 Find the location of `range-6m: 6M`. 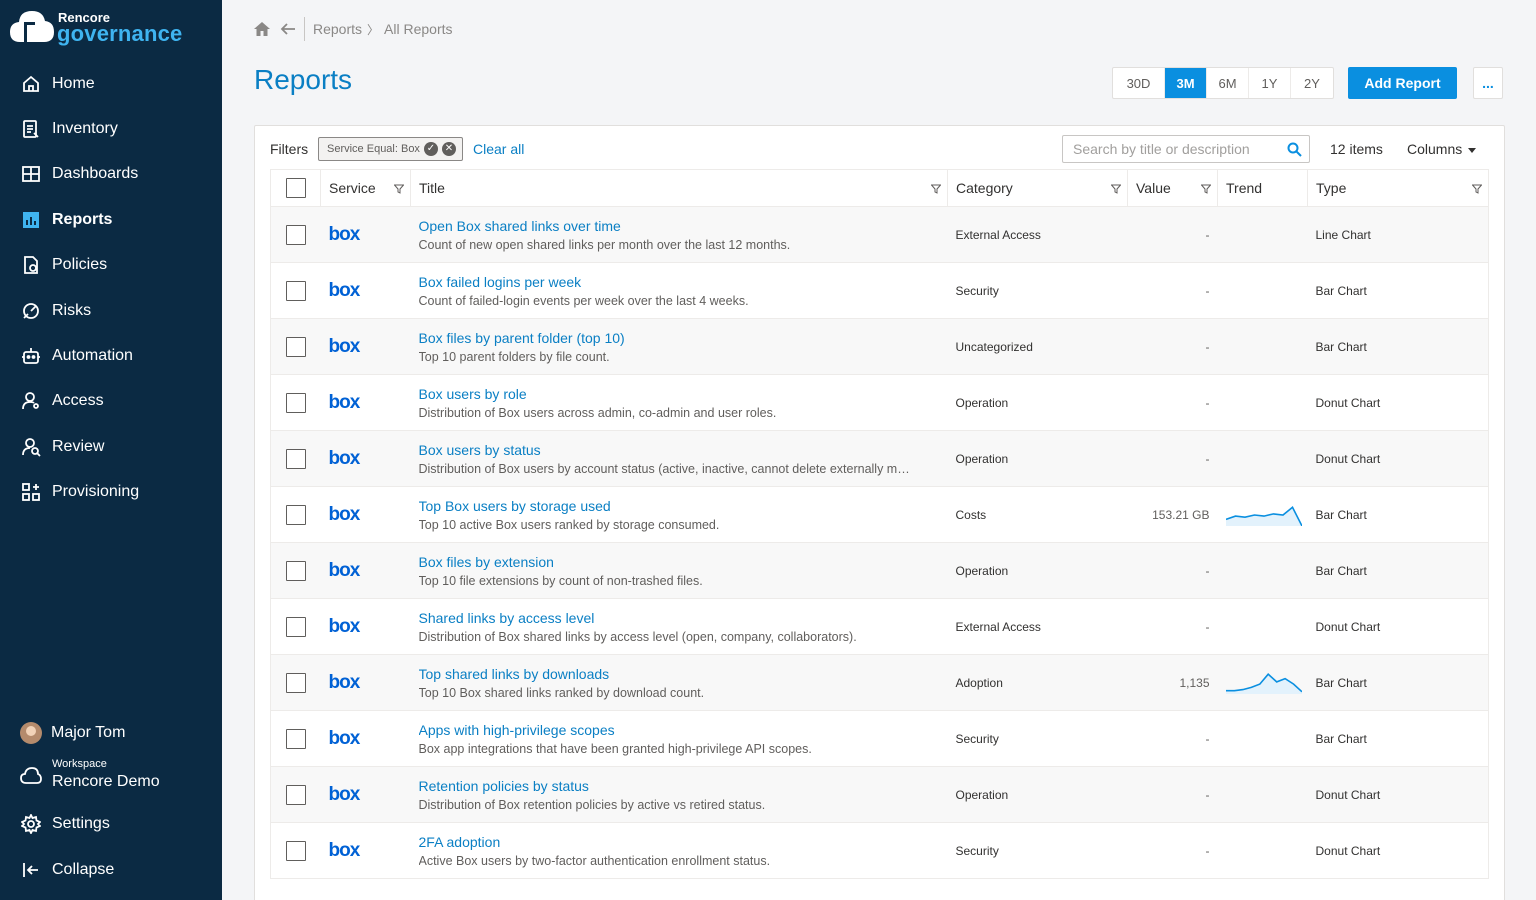

range-6m: 6M is located at coordinates (1228, 83).